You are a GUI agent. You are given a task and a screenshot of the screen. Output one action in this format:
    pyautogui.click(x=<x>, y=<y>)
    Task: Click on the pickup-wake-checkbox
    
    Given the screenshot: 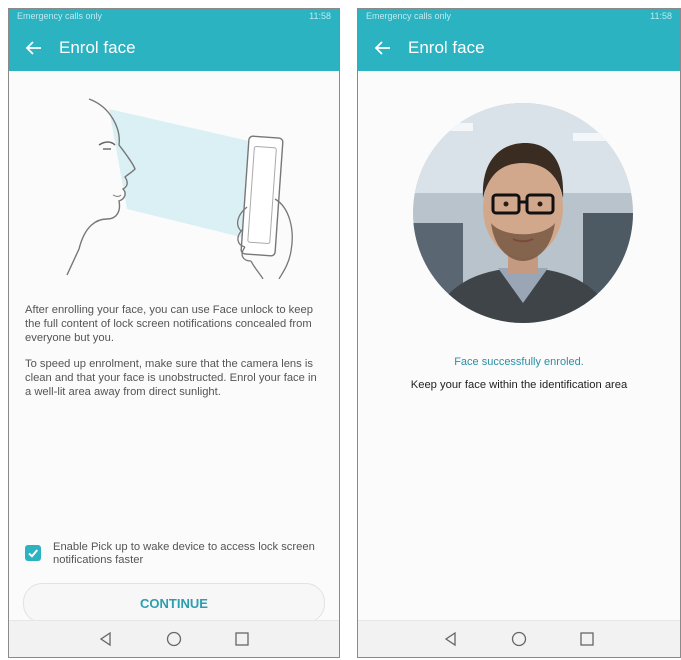 What is the action you would take?
    pyautogui.click(x=33, y=553)
    